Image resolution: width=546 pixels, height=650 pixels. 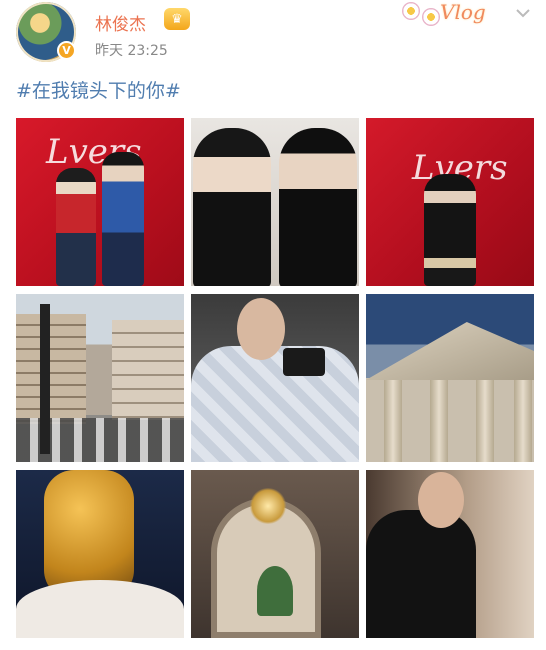 I want to click on photo-1: Lvers, so click(x=100, y=202).